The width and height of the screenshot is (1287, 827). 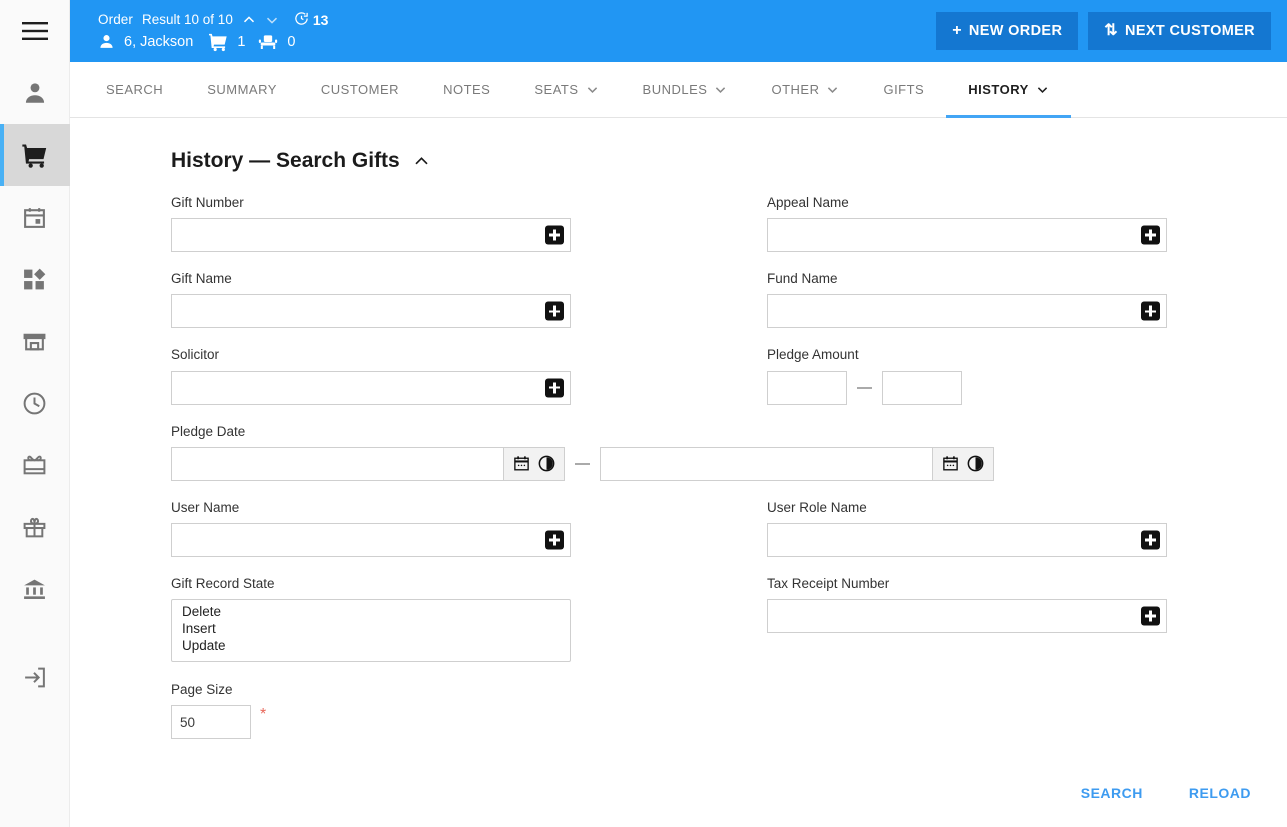 What do you see at coordinates (35, 589) in the screenshot?
I see `sidebar-item-fund` at bounding box center [35, 589].